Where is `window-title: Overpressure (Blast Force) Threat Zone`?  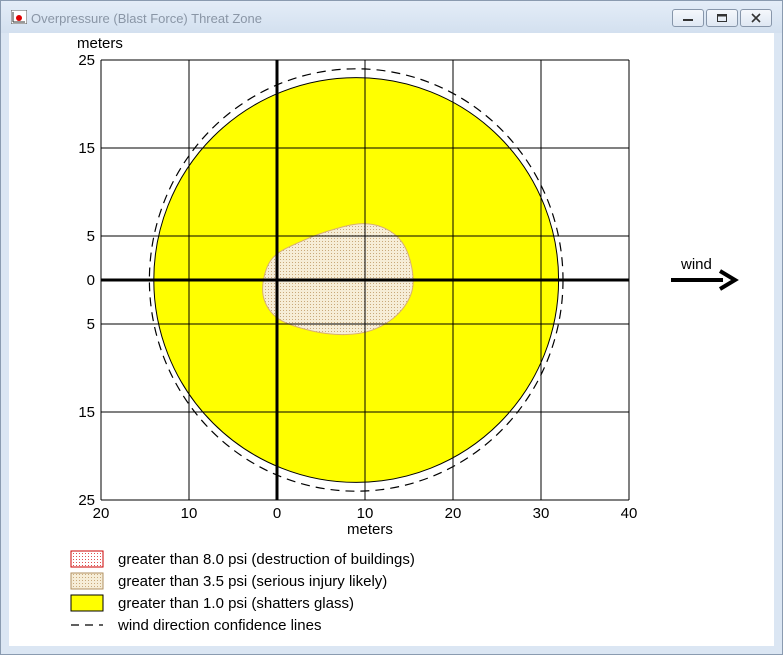 window-title: Overpressure (Blast Force) Threat Zone is located at coordinates (146, 18).